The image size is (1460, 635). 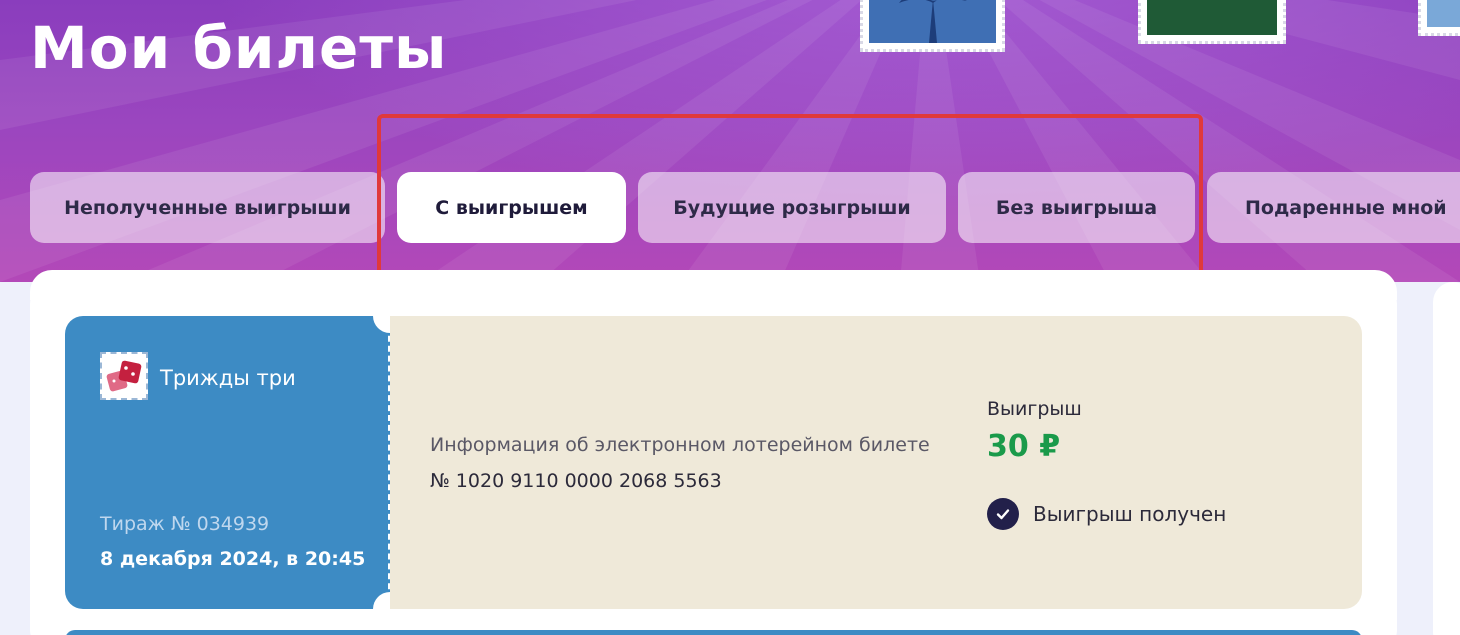 I want to click on tab-no-win: Без выигрыша, so click(x=1076, y=207).